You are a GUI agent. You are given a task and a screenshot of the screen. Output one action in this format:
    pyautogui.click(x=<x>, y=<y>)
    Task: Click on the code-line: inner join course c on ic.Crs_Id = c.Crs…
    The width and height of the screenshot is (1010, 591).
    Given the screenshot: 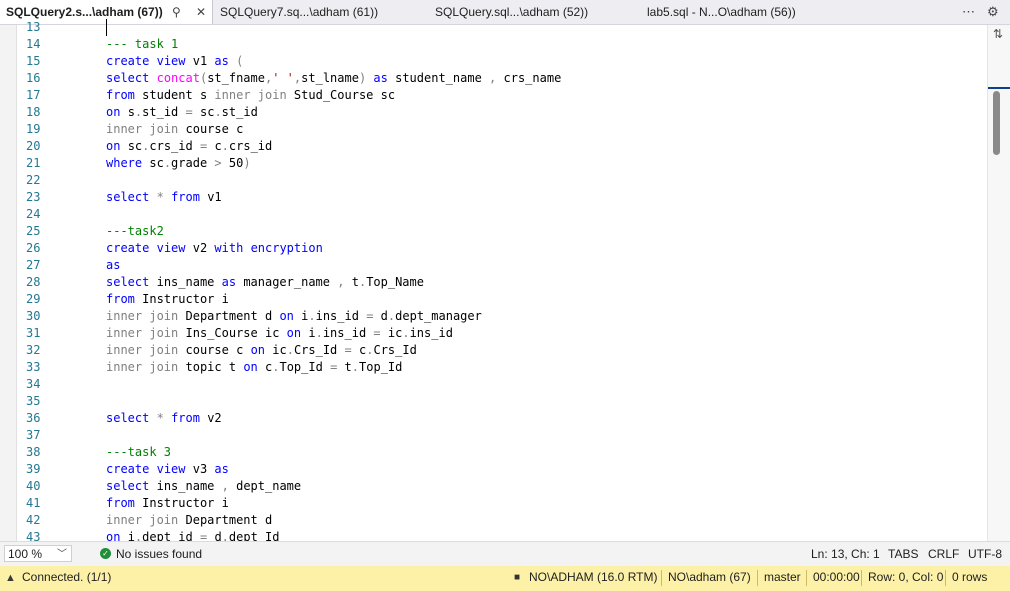 What is the action you would take?
    pyautogui.click(x=261, y=350)
    